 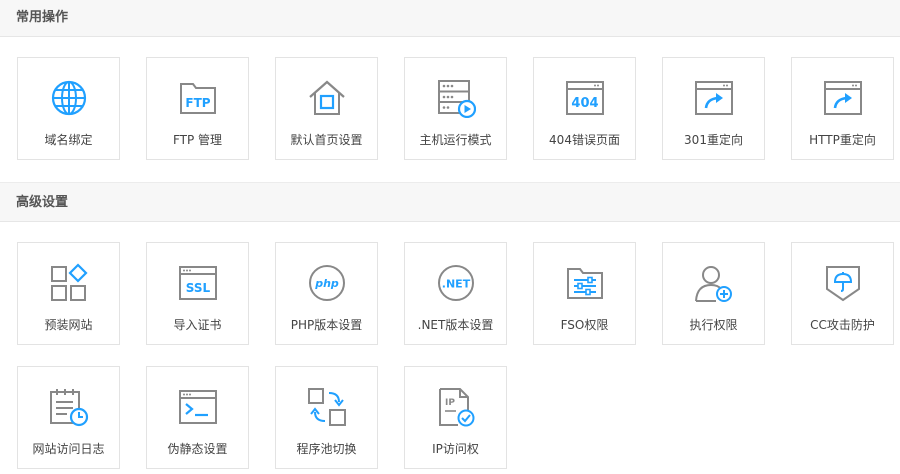 I want to click on execute-permission-tile: 执行权限, so click(x=713, y=293).